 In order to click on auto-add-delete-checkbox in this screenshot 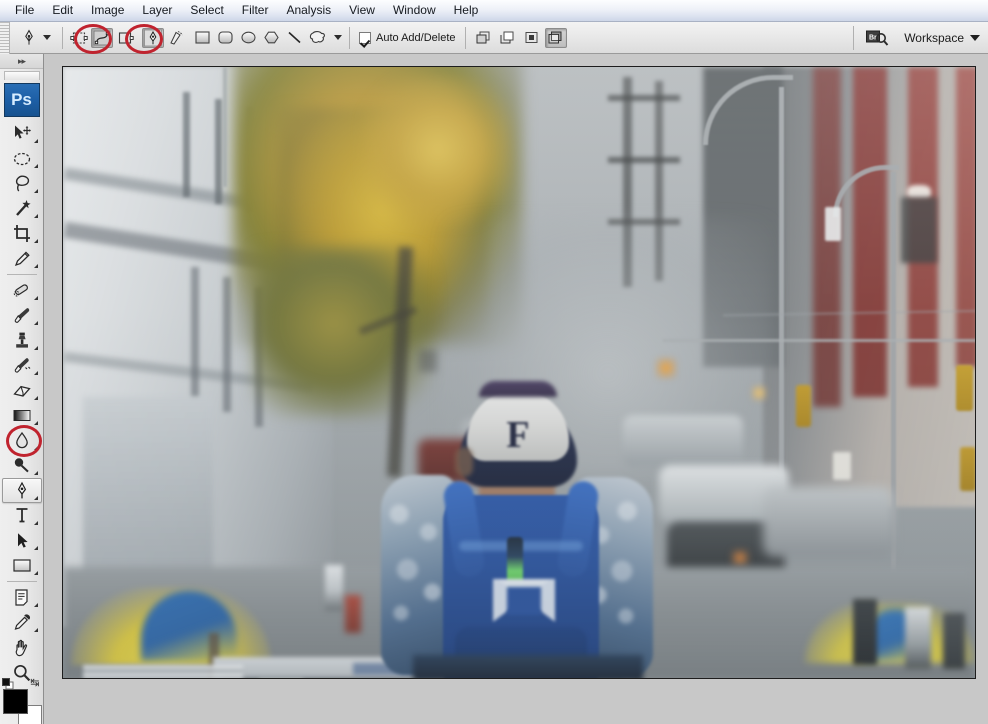, I will do `click(365, 37)`.